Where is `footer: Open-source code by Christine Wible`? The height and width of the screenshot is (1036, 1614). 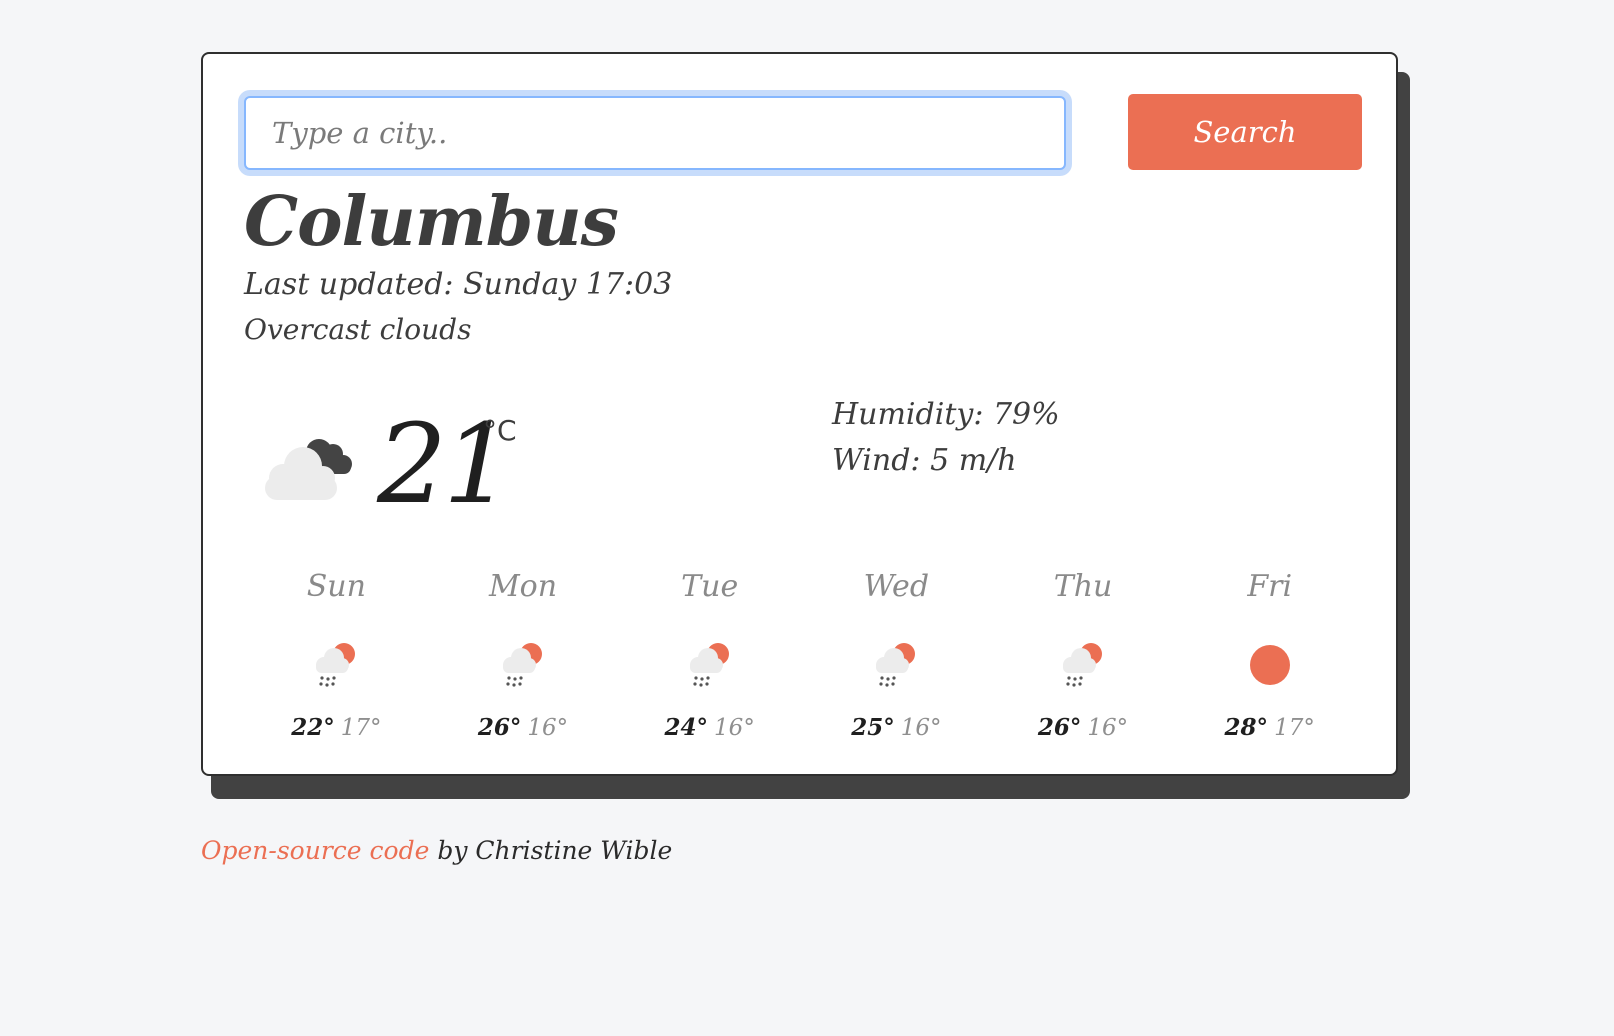 footer: Open-source code by Christine Wible is located at coordinates (436, 850).